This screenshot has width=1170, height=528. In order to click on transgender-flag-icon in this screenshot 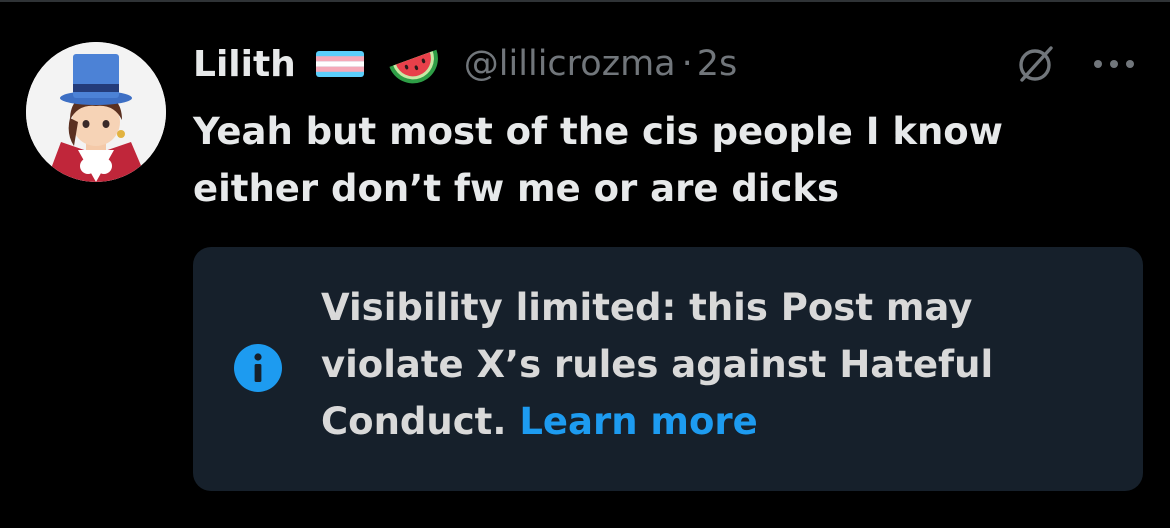, I will do `click(339, 64)`.